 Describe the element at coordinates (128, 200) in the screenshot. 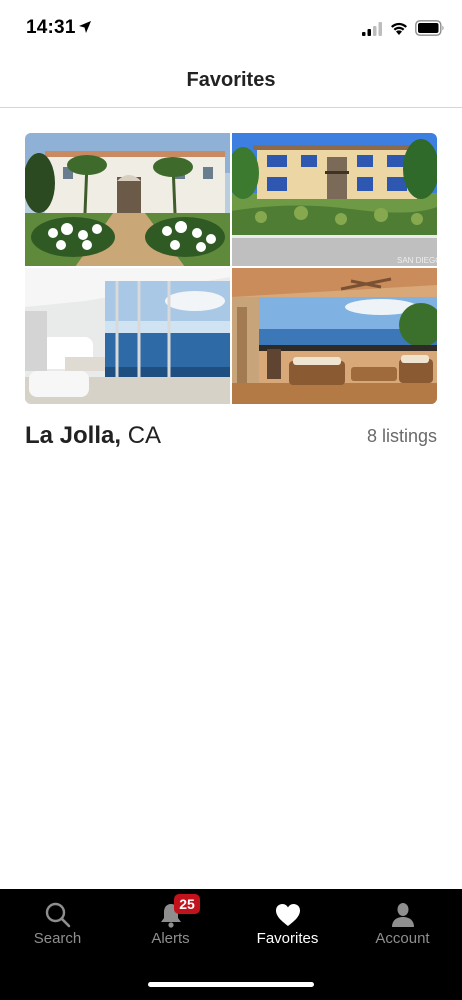

I see `mediterranean-villa-photo` at that location.